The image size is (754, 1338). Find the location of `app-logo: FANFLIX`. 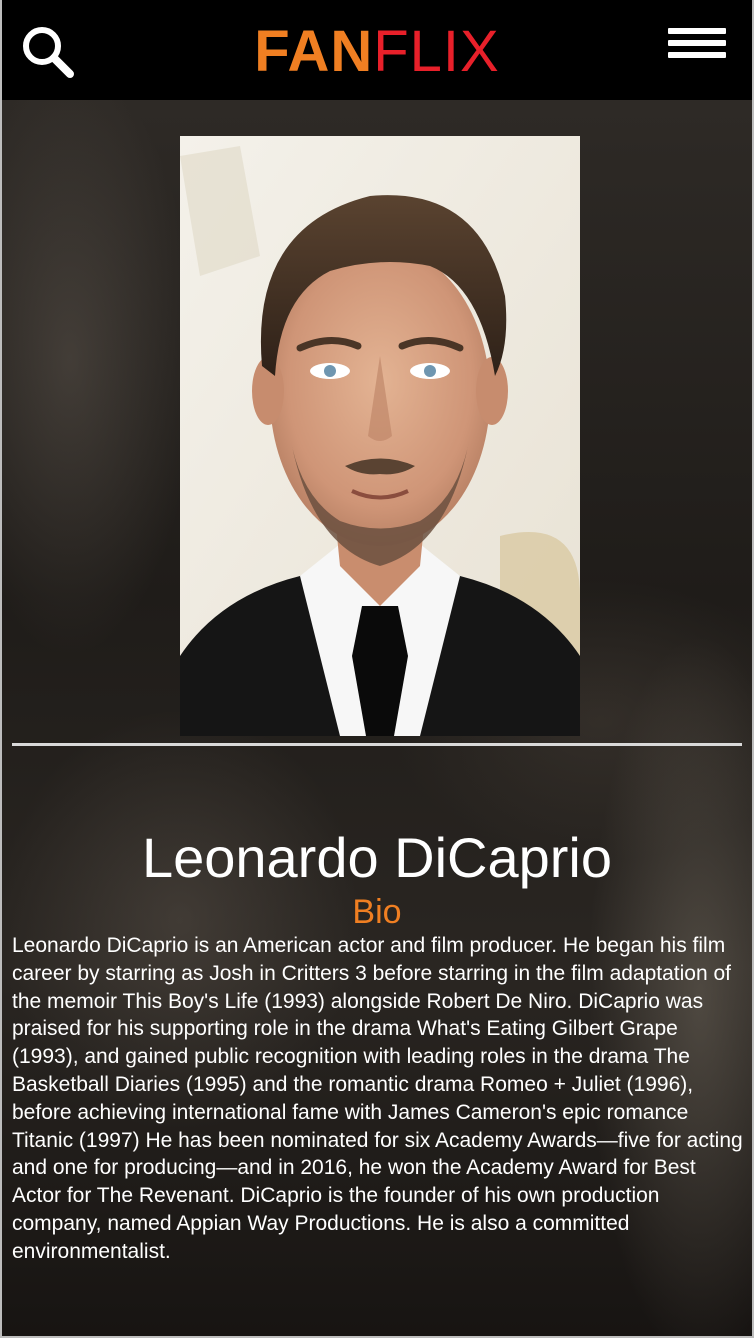

app-logo: FANFLIX is located at coordinates (377, 52).